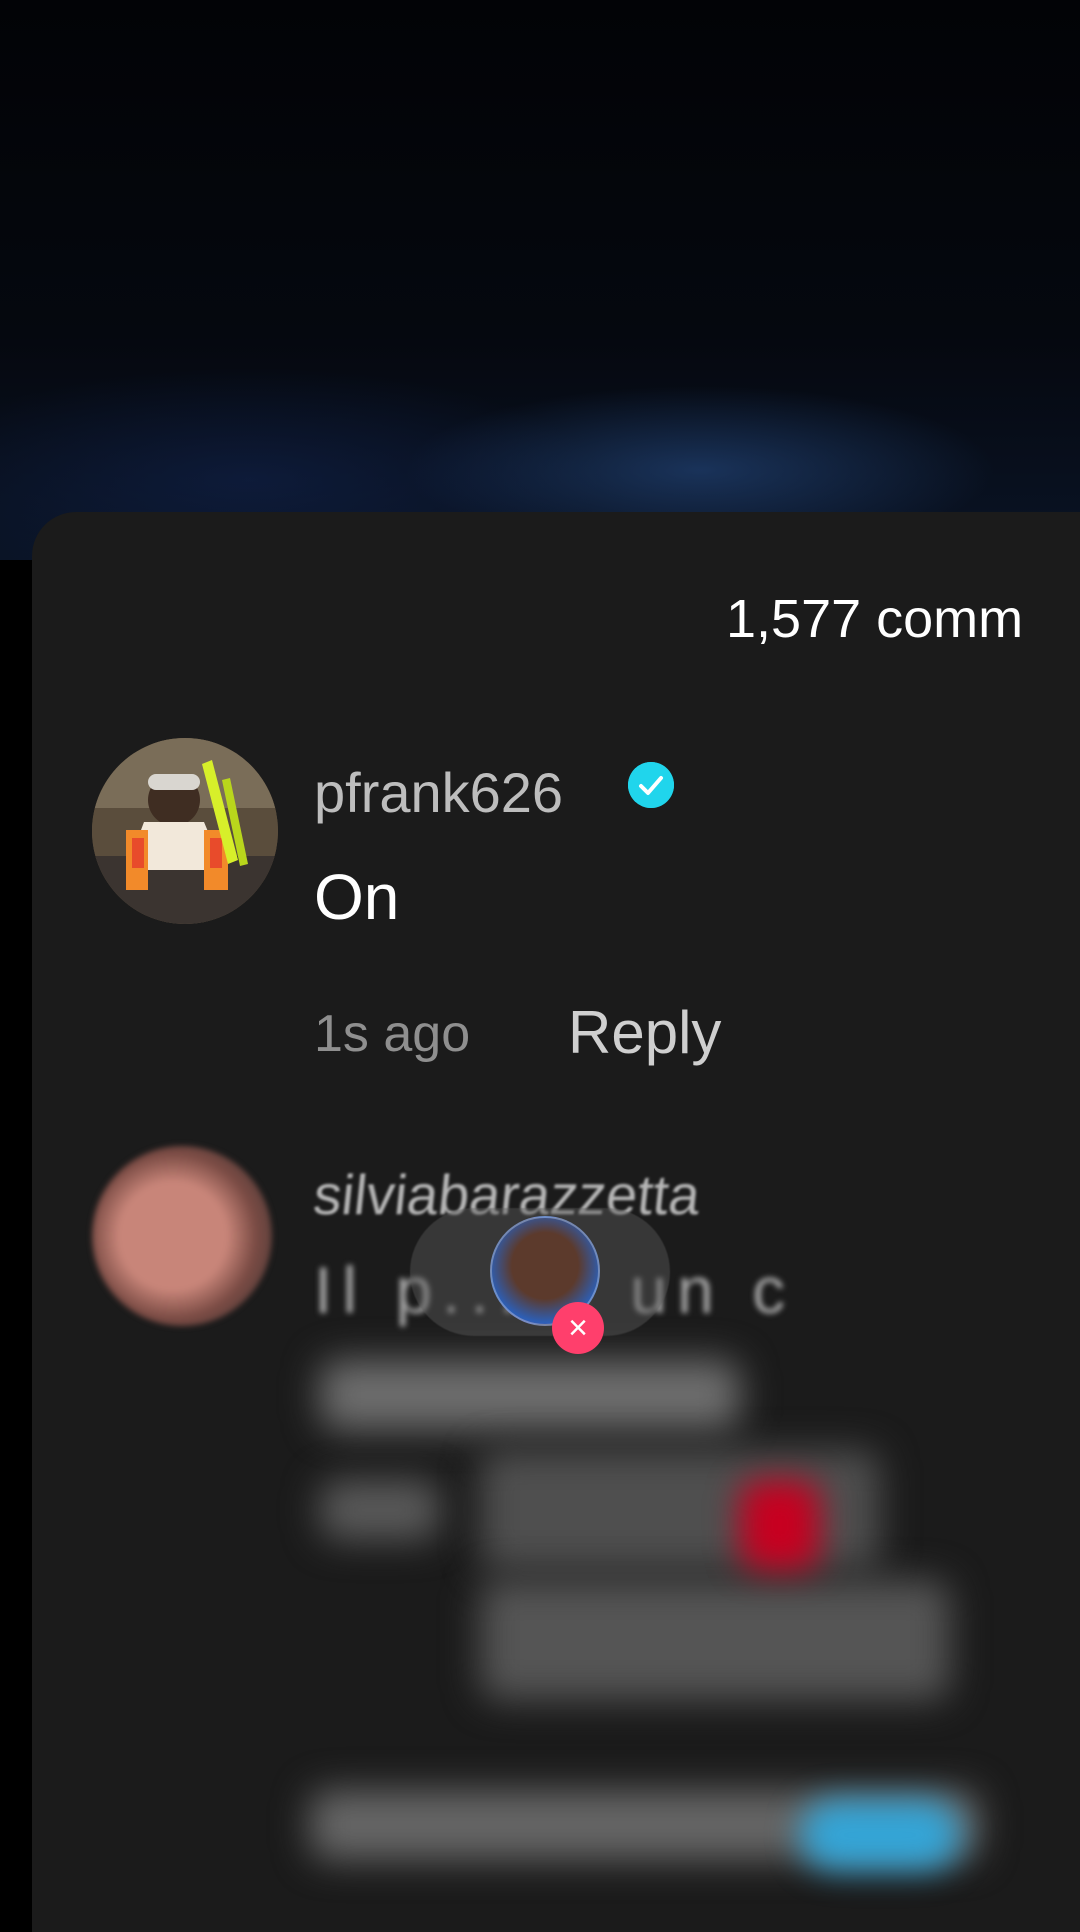 This screenshot has height=1932, width=1080. What do you see at coordinates (438, 792) in the screenshot?
I see `comment-username: pfrank626` at bounding box center [438, 792].